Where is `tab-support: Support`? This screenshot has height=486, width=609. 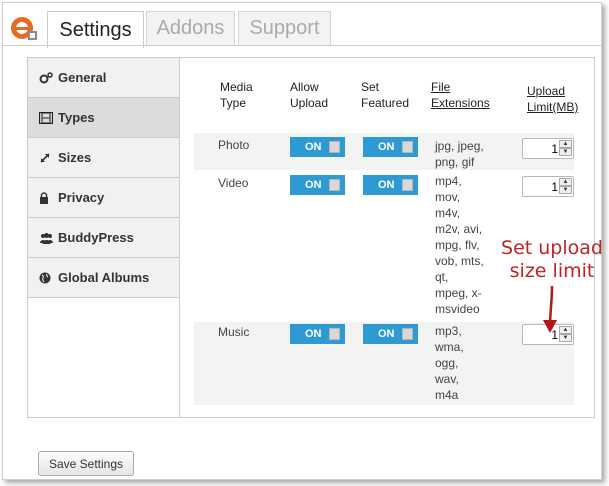
tab-support: Support is located at coordinates (284, 28).